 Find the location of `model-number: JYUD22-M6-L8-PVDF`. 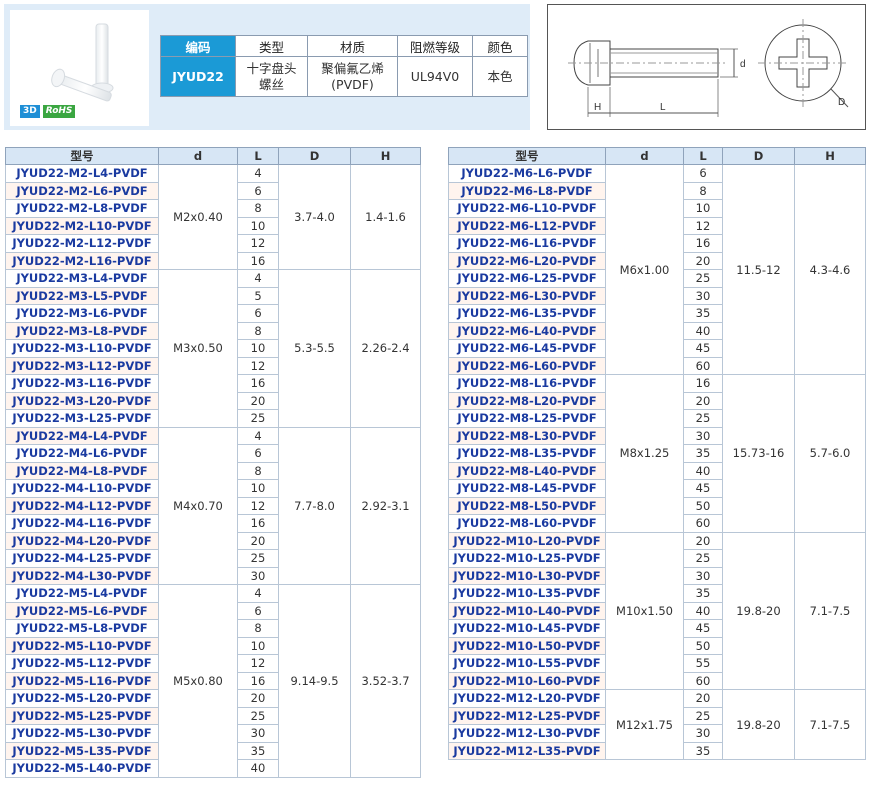

model-number: JYUD22-M6-L8-PVDF is located at coordinates (527, 190).